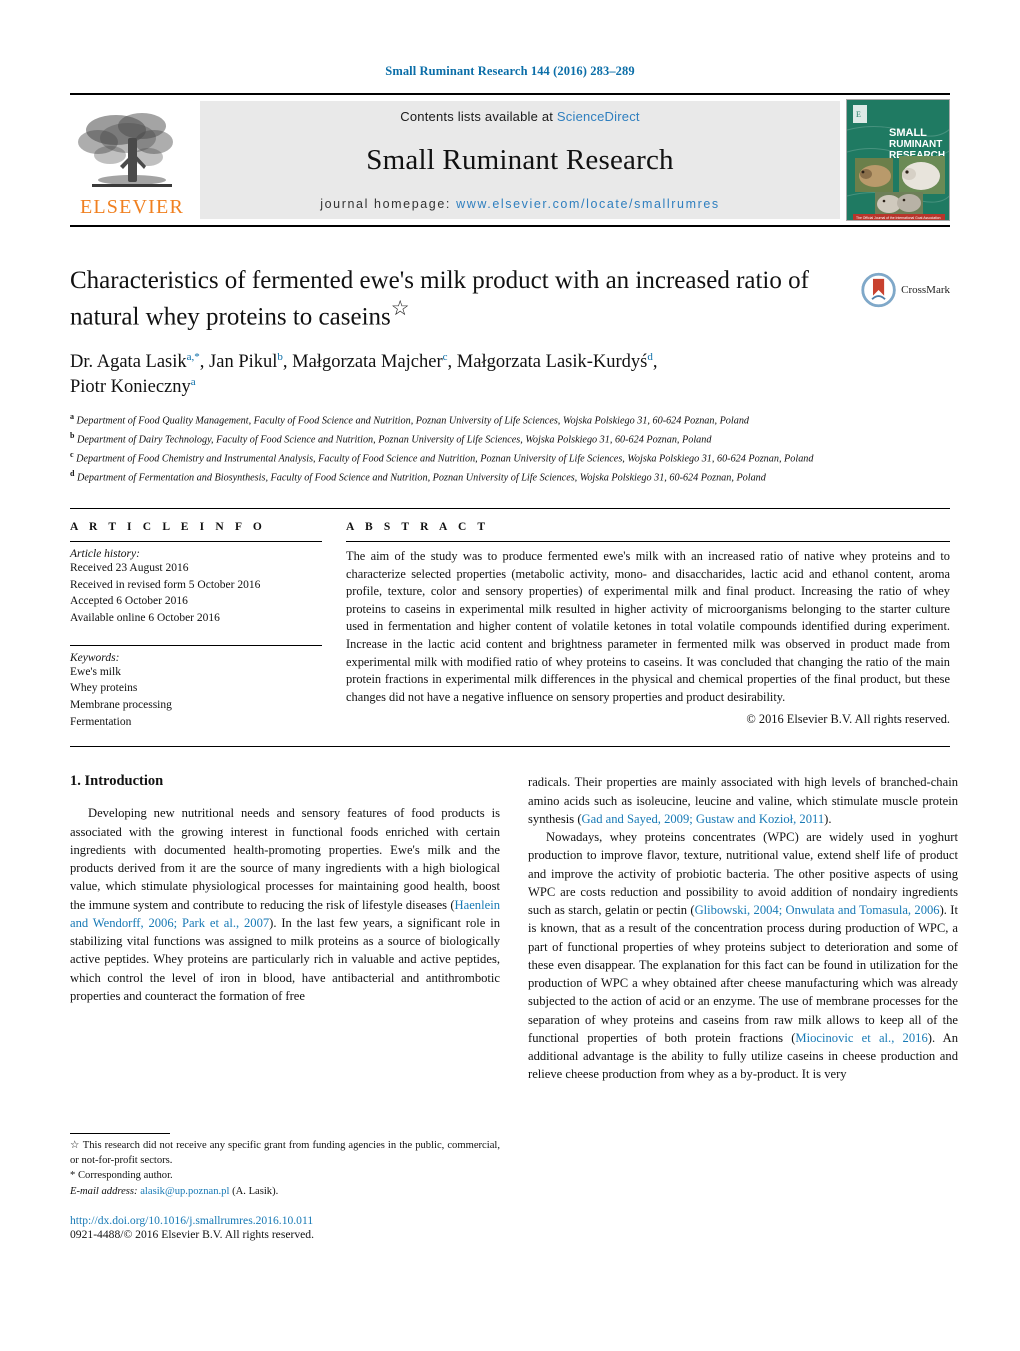  I want to click on svg-text: RUMINANT, so click(915, 144).